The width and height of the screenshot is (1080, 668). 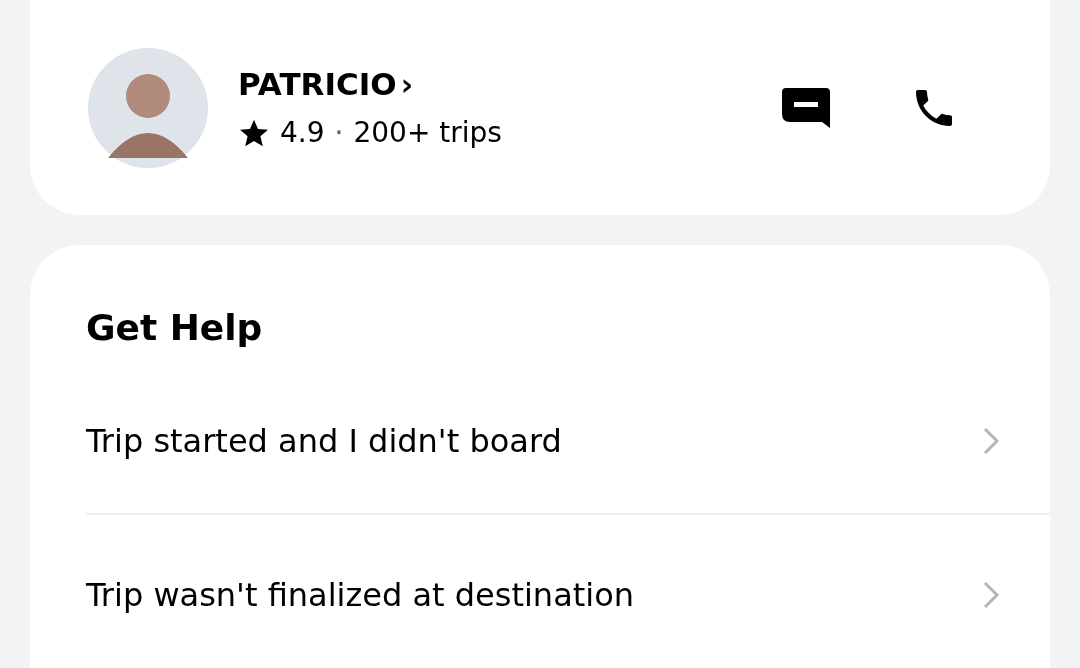 What do you see at coordinates (427, 132) in the screenshot?
I see `trip-count: 200+ trips` at bounding box center [427, 132].